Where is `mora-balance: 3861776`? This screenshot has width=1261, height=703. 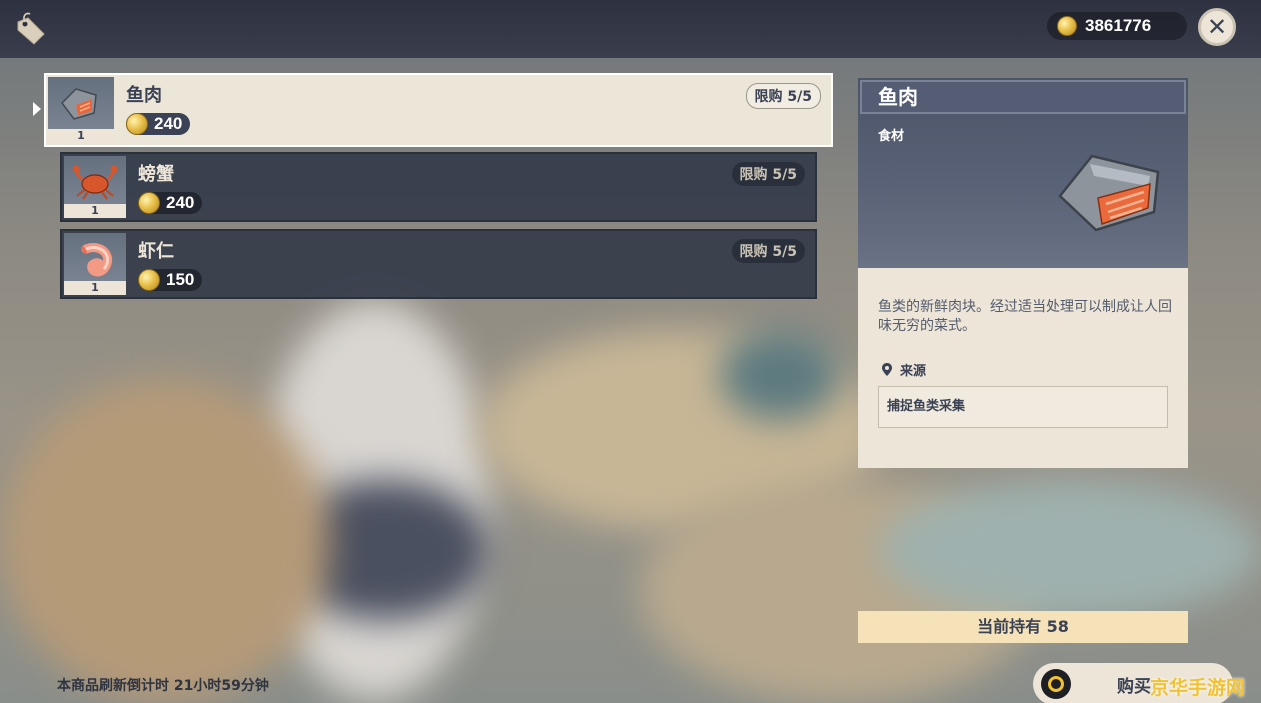
mora-balance: 3861776 is located at coordinates (1117, 26).